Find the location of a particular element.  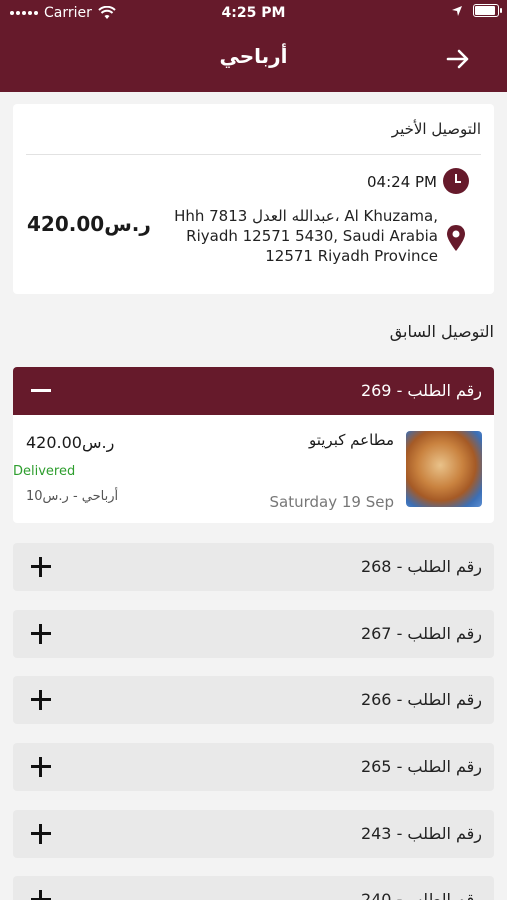

order-number: رقم الطلب - 243 is located at coordinates (421, 833).